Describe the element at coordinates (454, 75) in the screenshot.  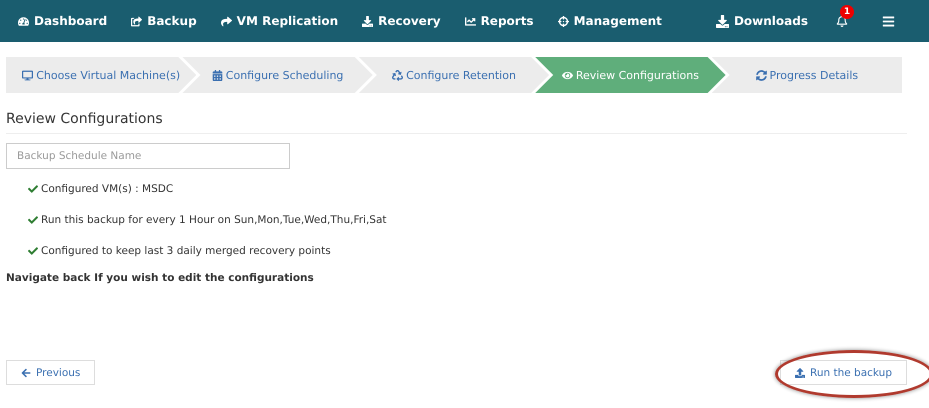
I see `wizard-step: Configure Retention` at that location.